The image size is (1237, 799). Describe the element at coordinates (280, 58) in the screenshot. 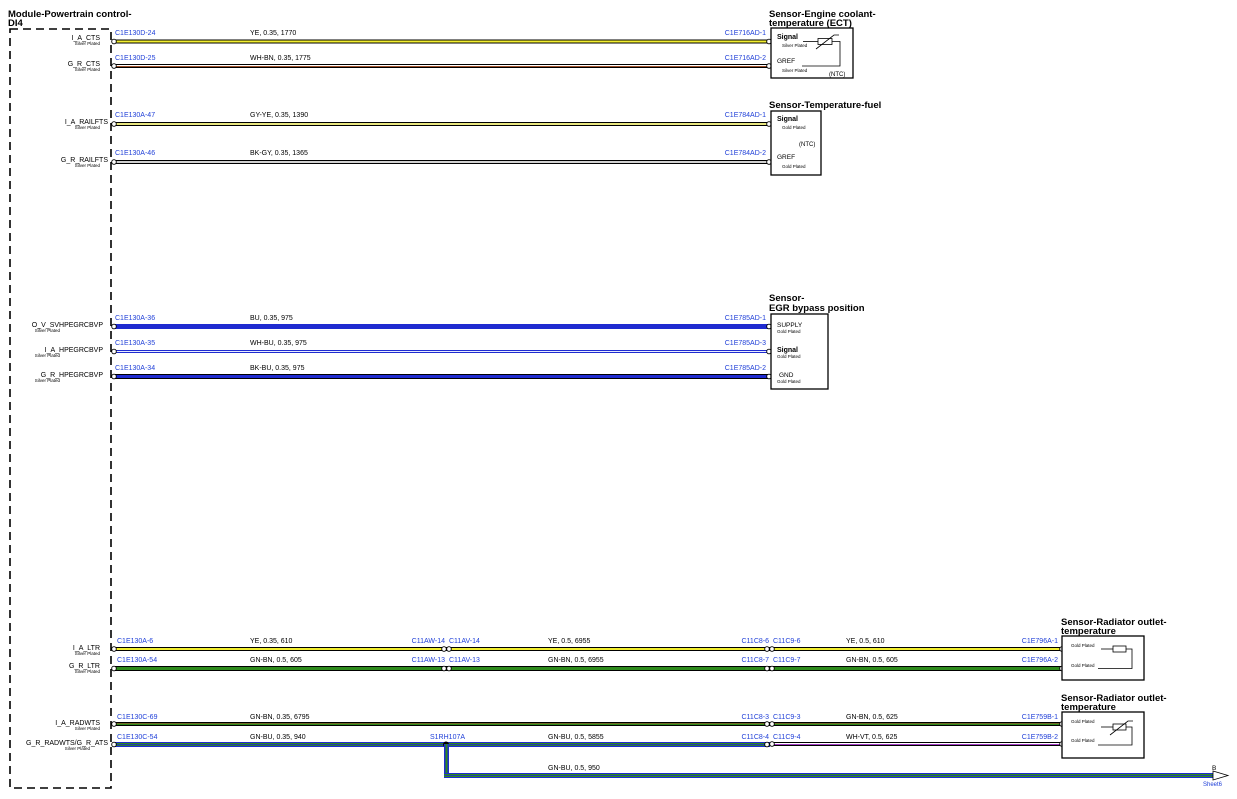

I see `wire-spec: WH-BN, 0.35, 1775` at that location.